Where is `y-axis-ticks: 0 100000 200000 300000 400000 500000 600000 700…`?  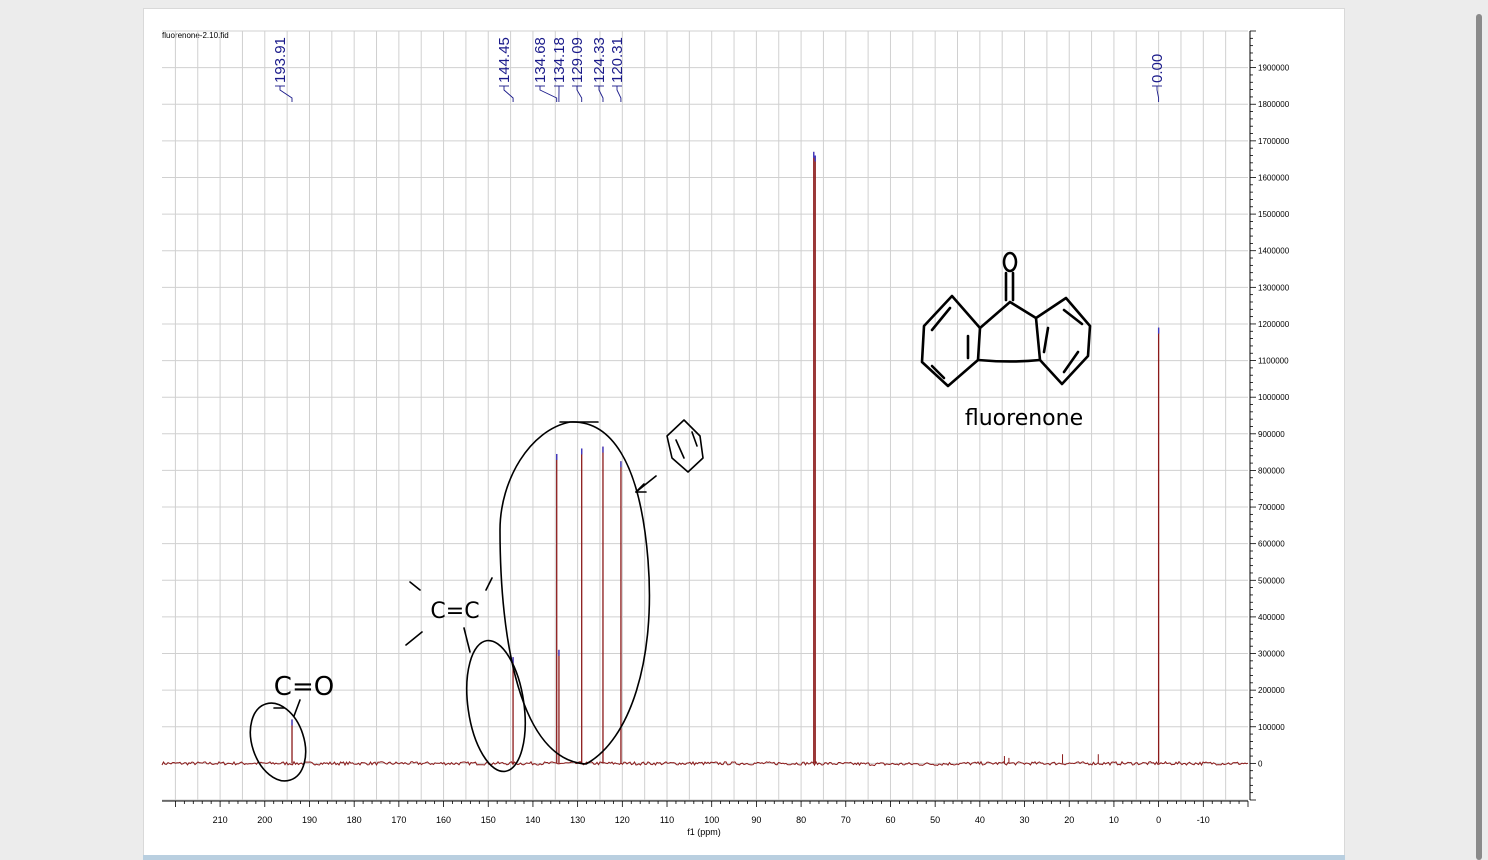 y-axis-ticks: 0 100000 200000 300000 400000 500000 600000 700… is located at coordinates (1270, 415).